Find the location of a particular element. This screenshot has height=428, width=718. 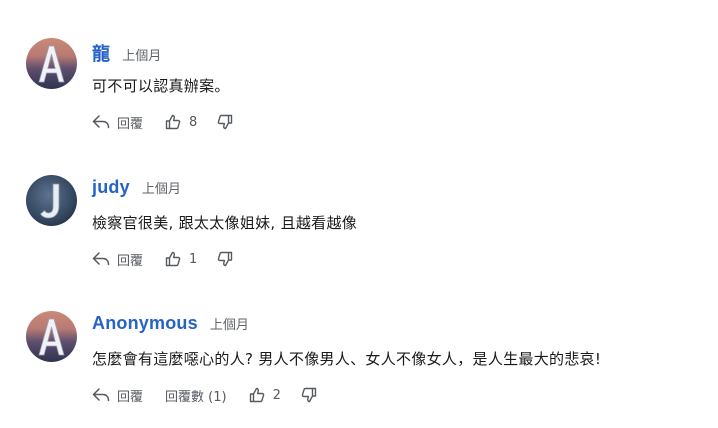

comment-actions: 回覆 回覆數 (1) 2 is located at coordinates (204, 395).